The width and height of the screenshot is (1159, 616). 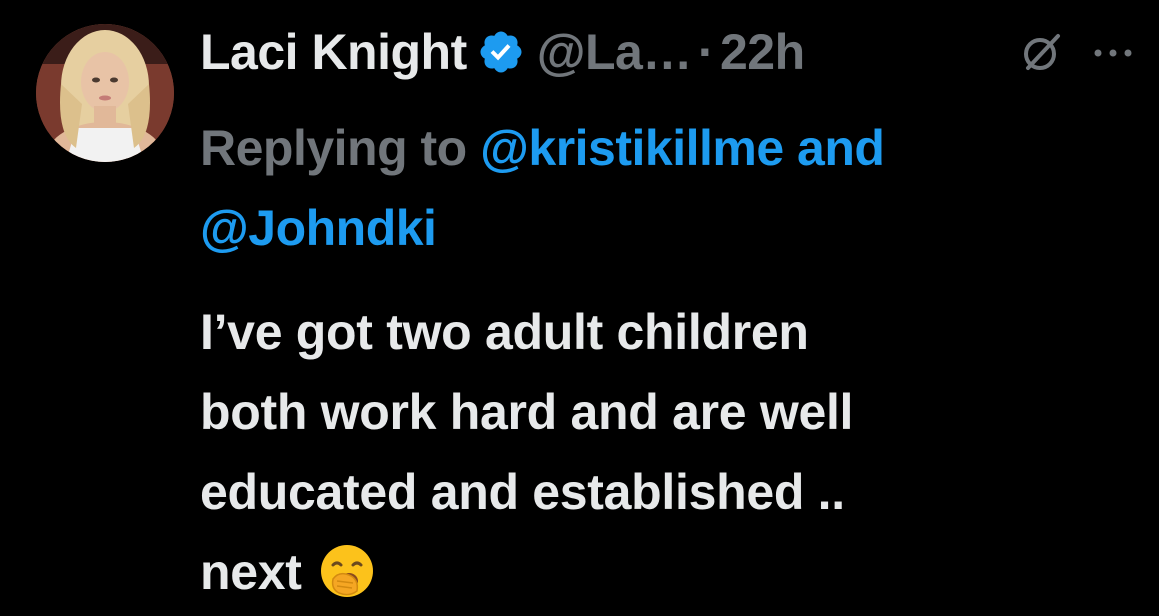 What do you see at coordinates (841, 148) in the screenshot?
I see `replying-to-conjunction: and` at bounding box center [841, 148].